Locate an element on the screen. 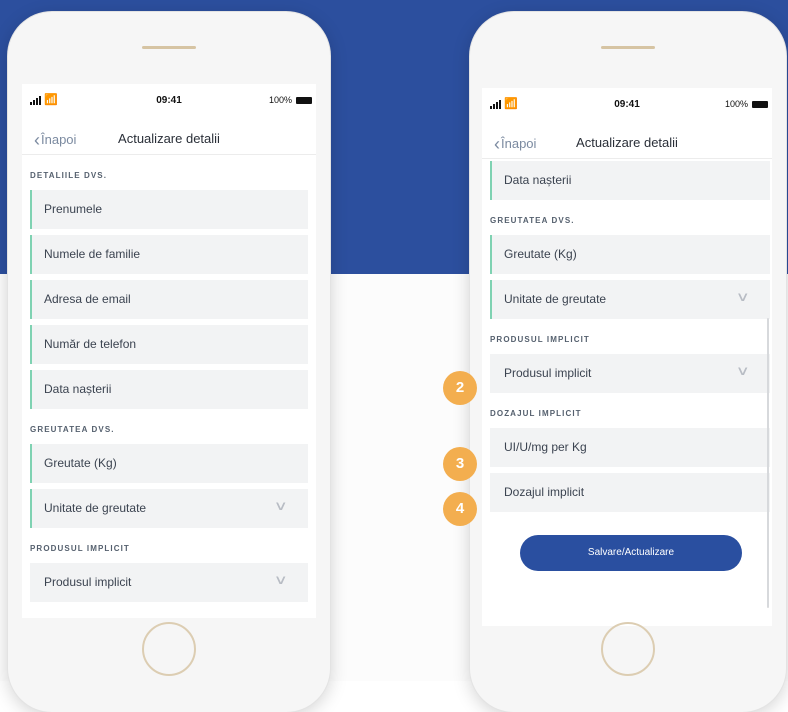 This screenshot has width=788, height=712. callout-badge-3: 3 is located at coordinates (460, 464).